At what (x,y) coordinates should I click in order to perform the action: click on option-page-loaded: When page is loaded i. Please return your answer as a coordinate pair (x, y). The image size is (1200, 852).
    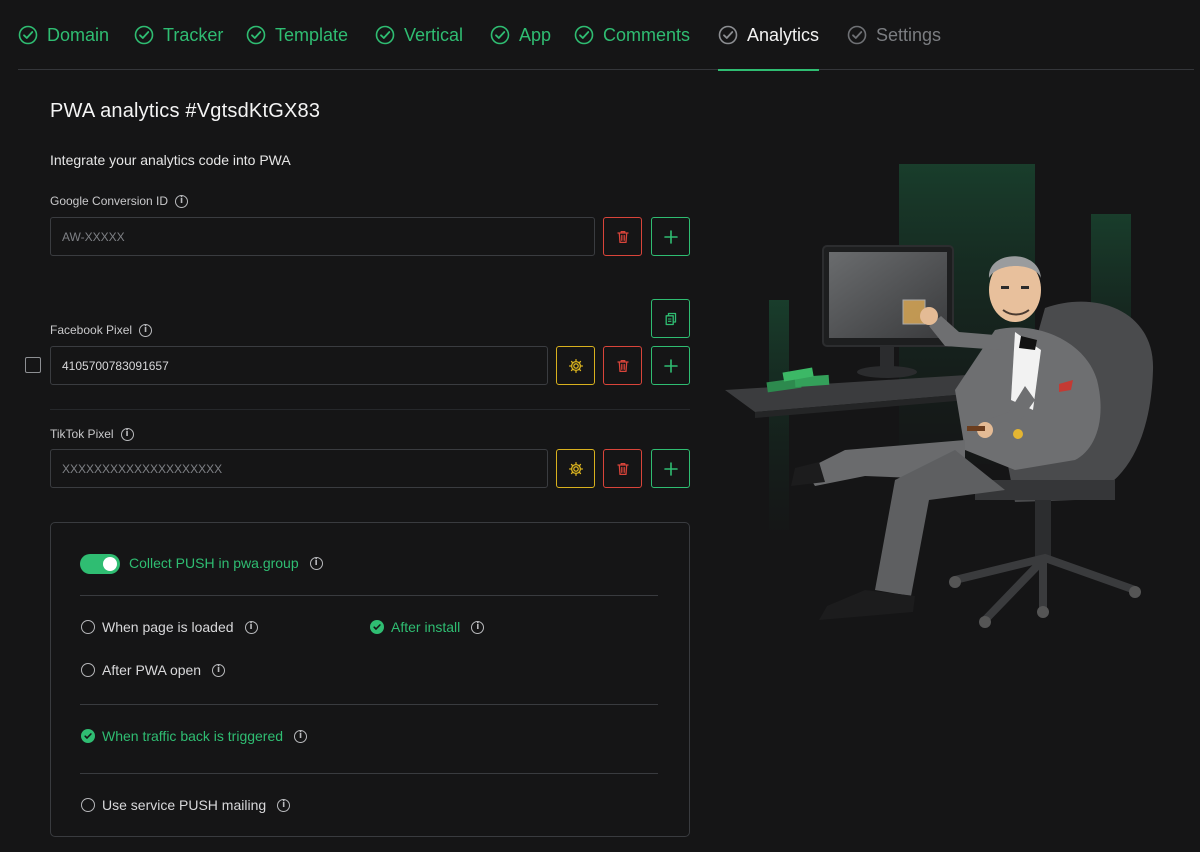
    Looking at the image, I should click on (169, 627).